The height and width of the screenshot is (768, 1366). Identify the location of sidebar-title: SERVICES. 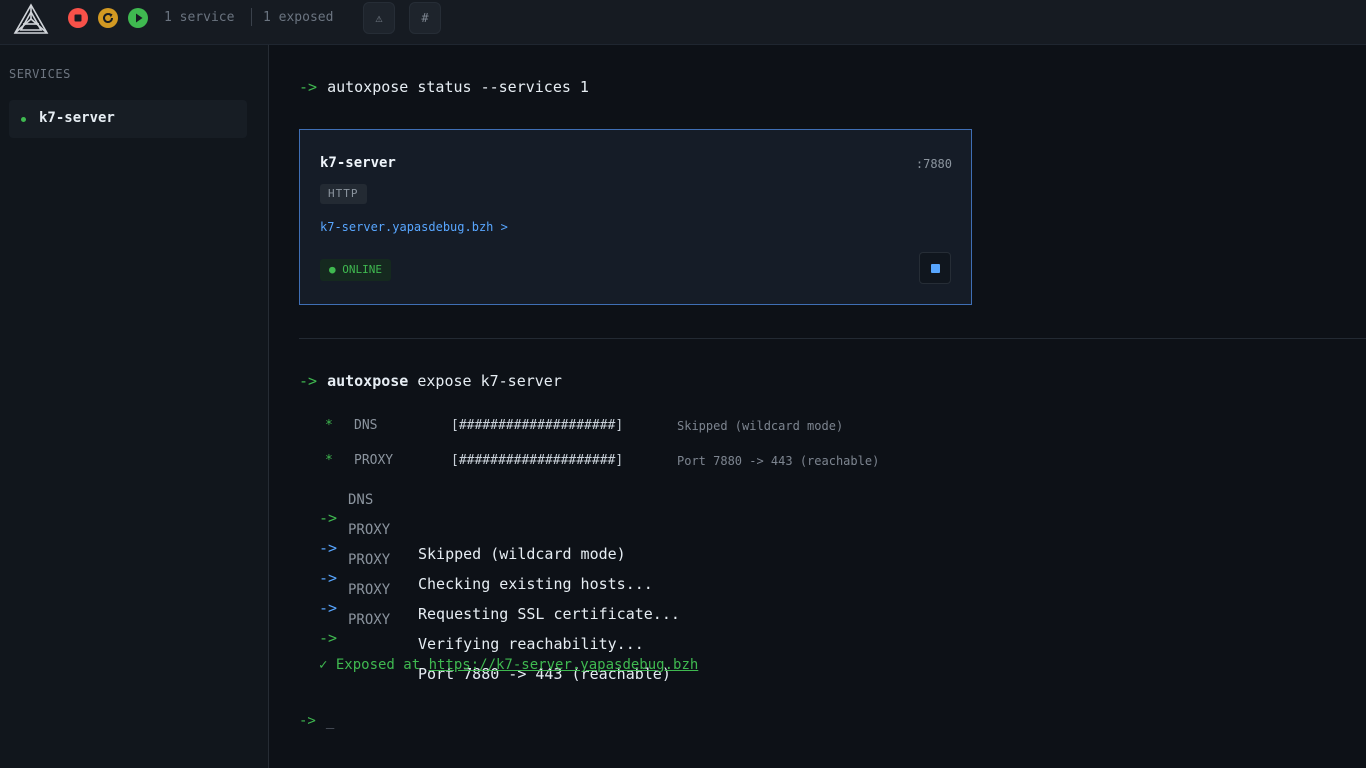
(40, 74).